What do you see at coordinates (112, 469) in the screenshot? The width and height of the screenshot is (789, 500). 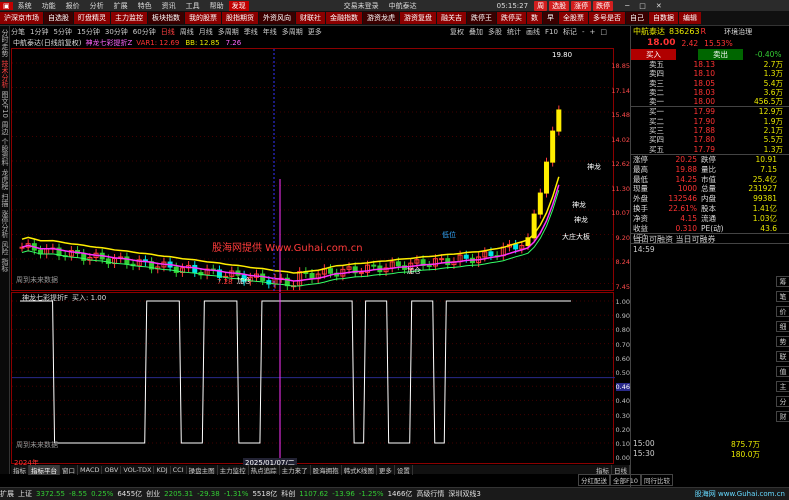 I see `indicator-tab-4: OBV` at bounding box center [112, 469].